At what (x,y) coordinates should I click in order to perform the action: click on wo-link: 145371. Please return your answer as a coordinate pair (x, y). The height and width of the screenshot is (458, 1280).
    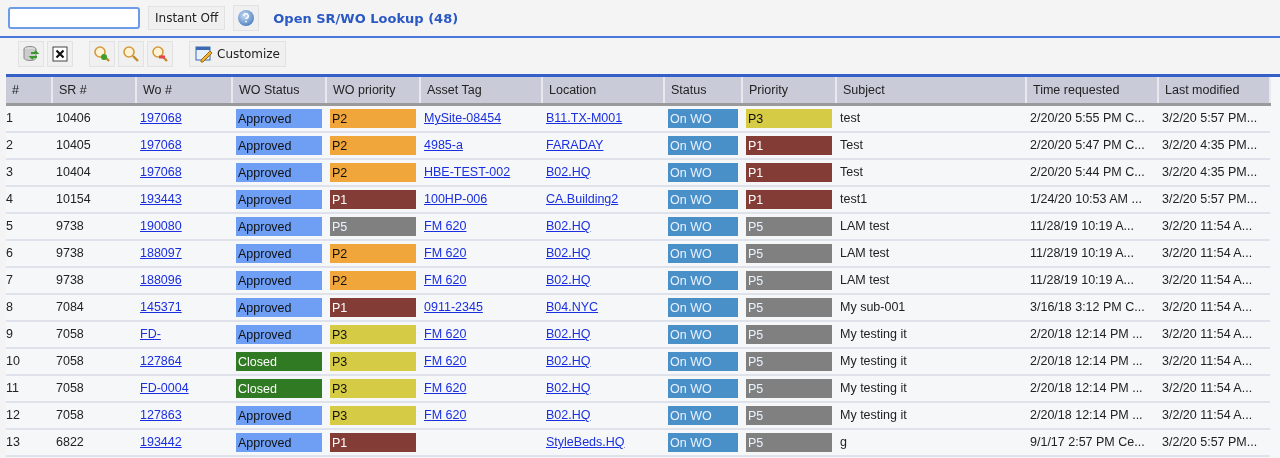
    Looking at the image, I should click on (161, 307).